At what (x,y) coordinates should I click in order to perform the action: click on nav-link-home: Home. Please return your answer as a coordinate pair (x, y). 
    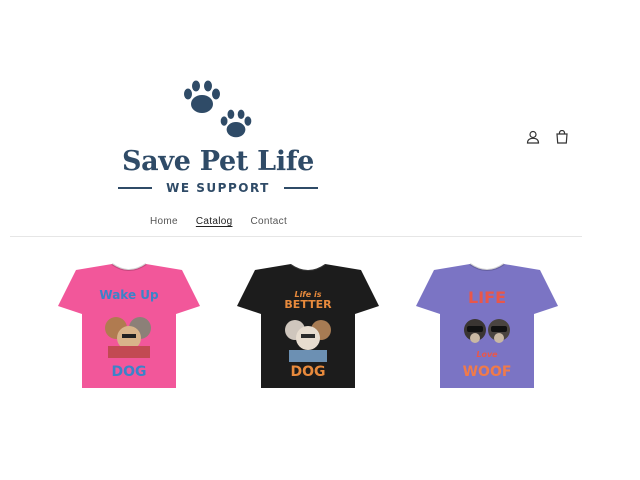
    Looking at the image, I should click on (164, 224).